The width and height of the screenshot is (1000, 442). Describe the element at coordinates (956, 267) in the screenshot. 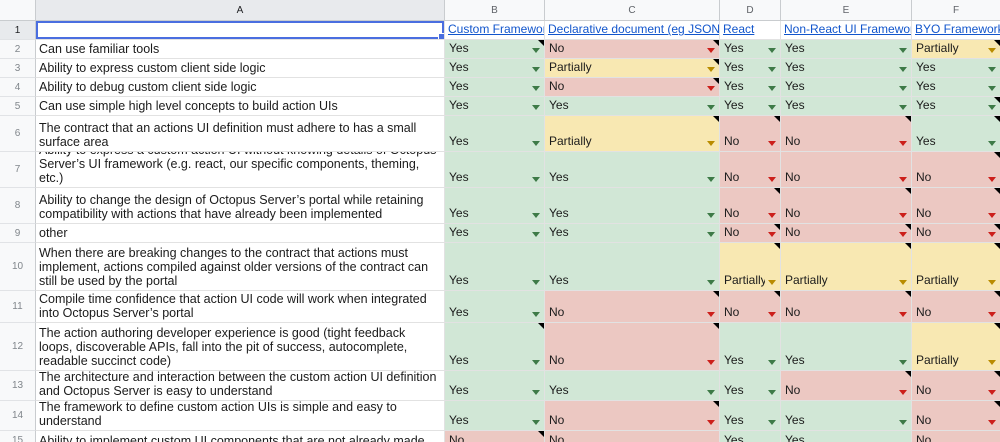

I see `value-cell-F10: Partially` at that location.